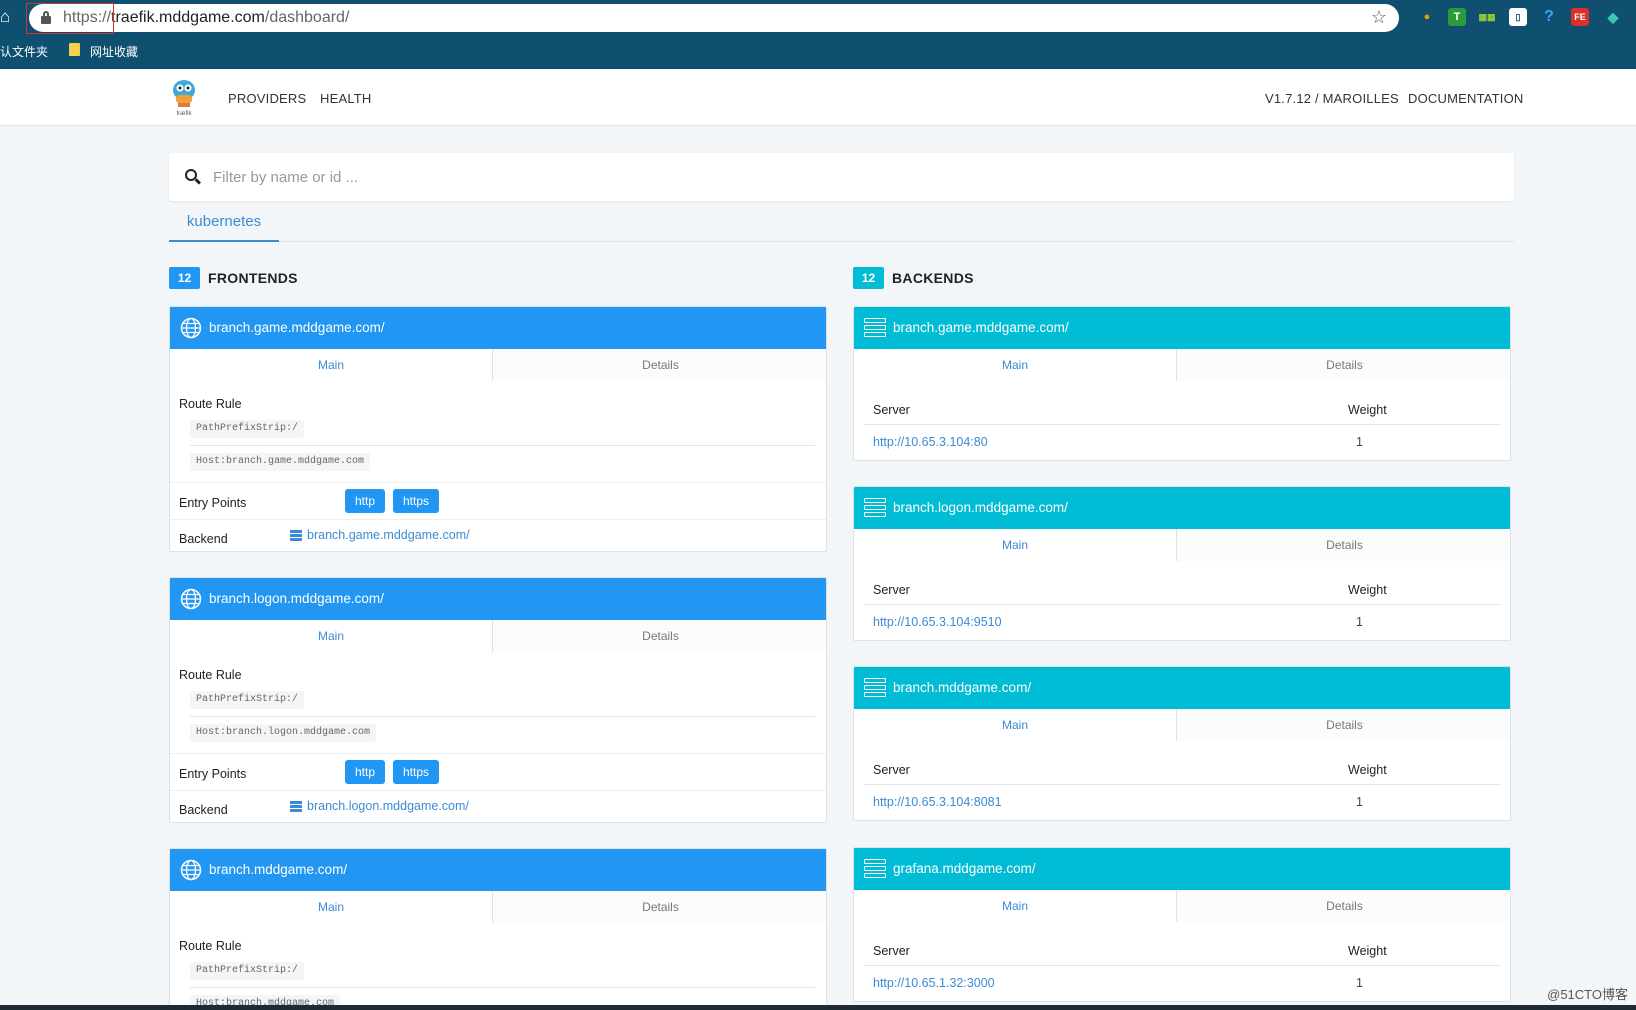 This screenshot has width=1636, height=1010. Describe the element at coordinates (114, 51) in the screenshot. I see `bookmark-folder-2: 网址收藏` at that location.